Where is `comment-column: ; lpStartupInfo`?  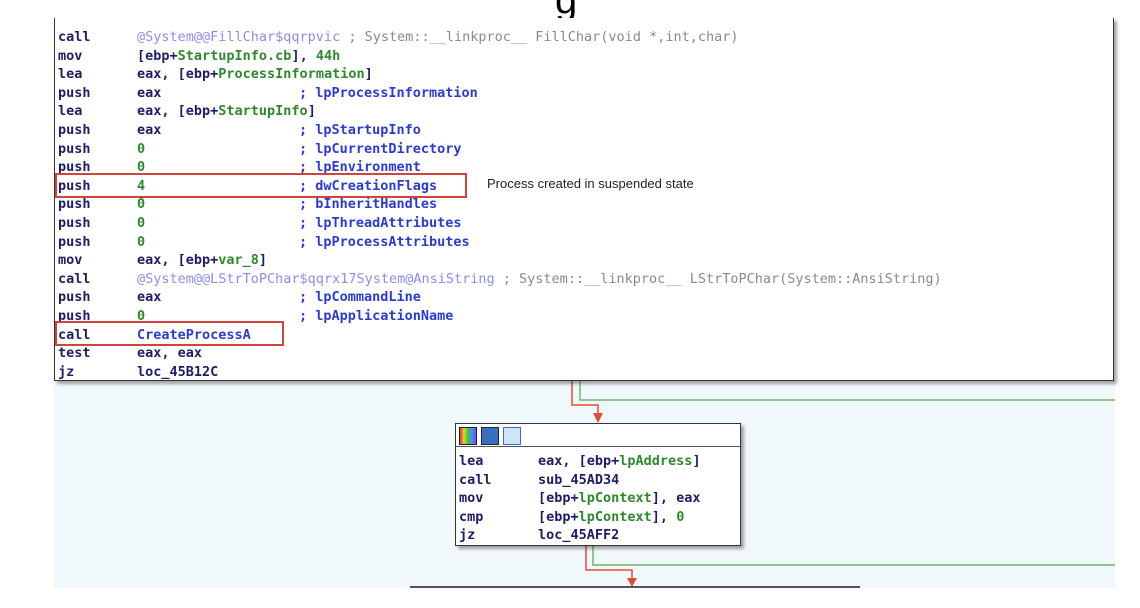 comment-column: ; lpStartupInfo is located at coordinates (360, 130).